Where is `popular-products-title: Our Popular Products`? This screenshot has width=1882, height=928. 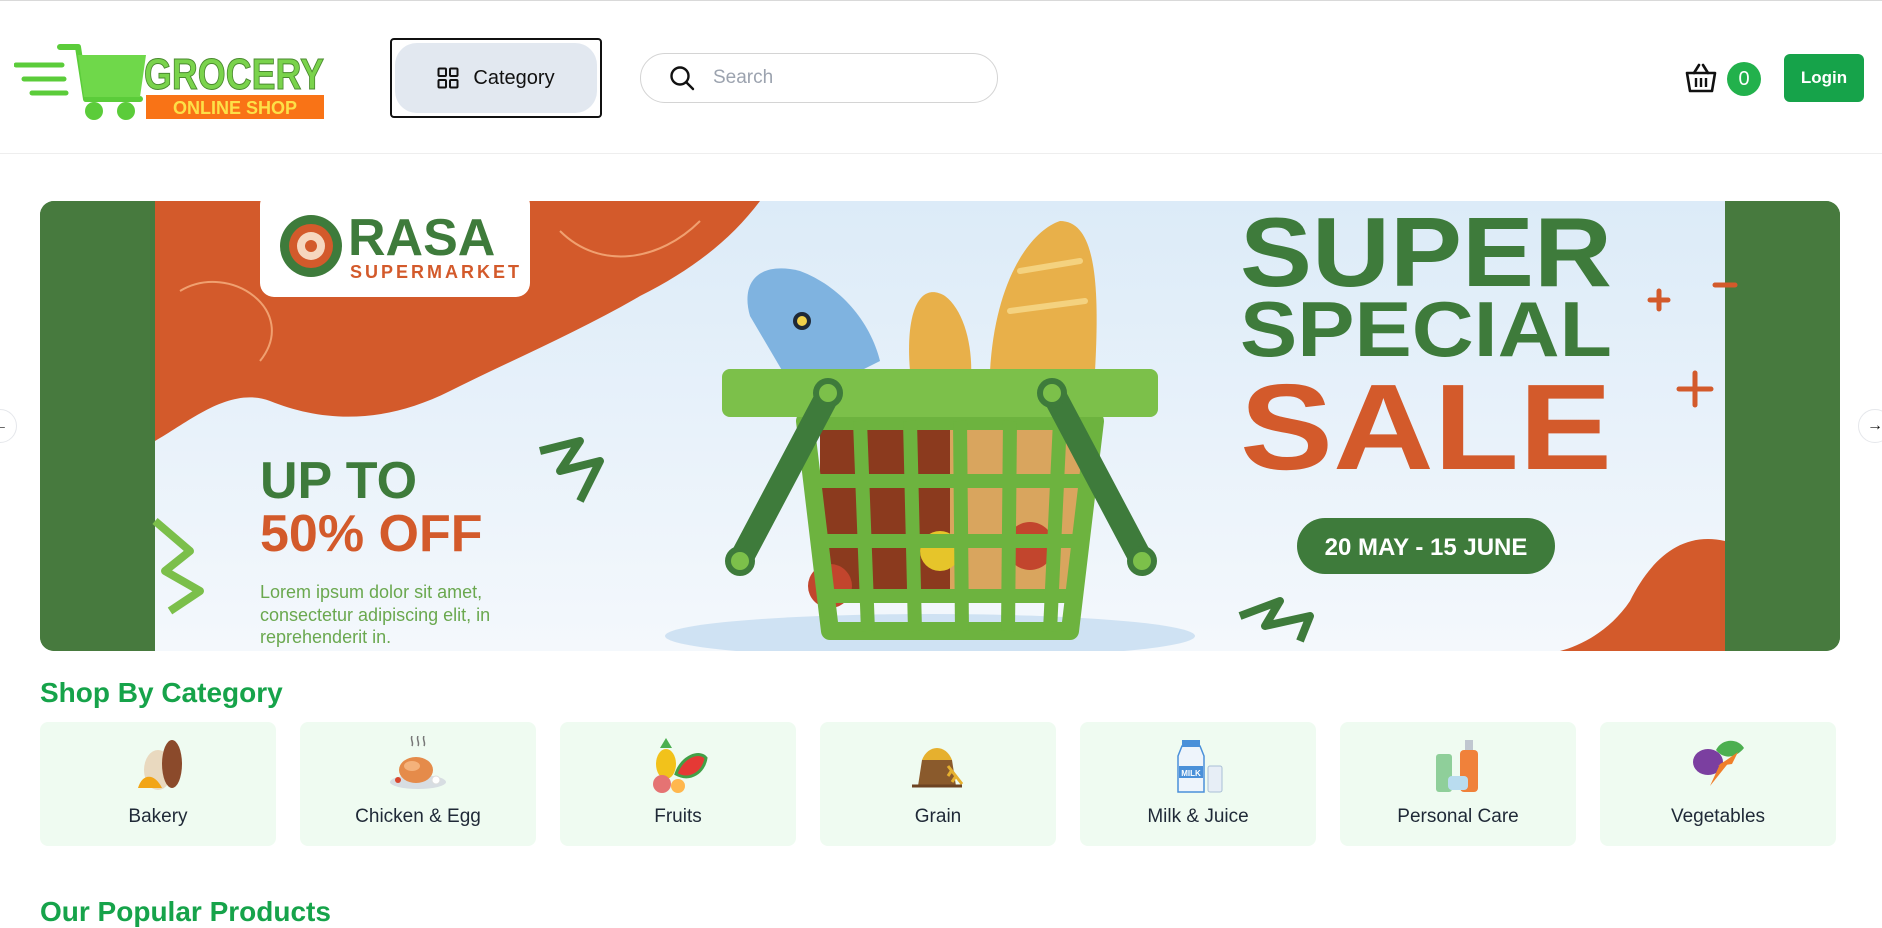 popular-products-title: Our Popular Products is located at coordinates (185, 911).